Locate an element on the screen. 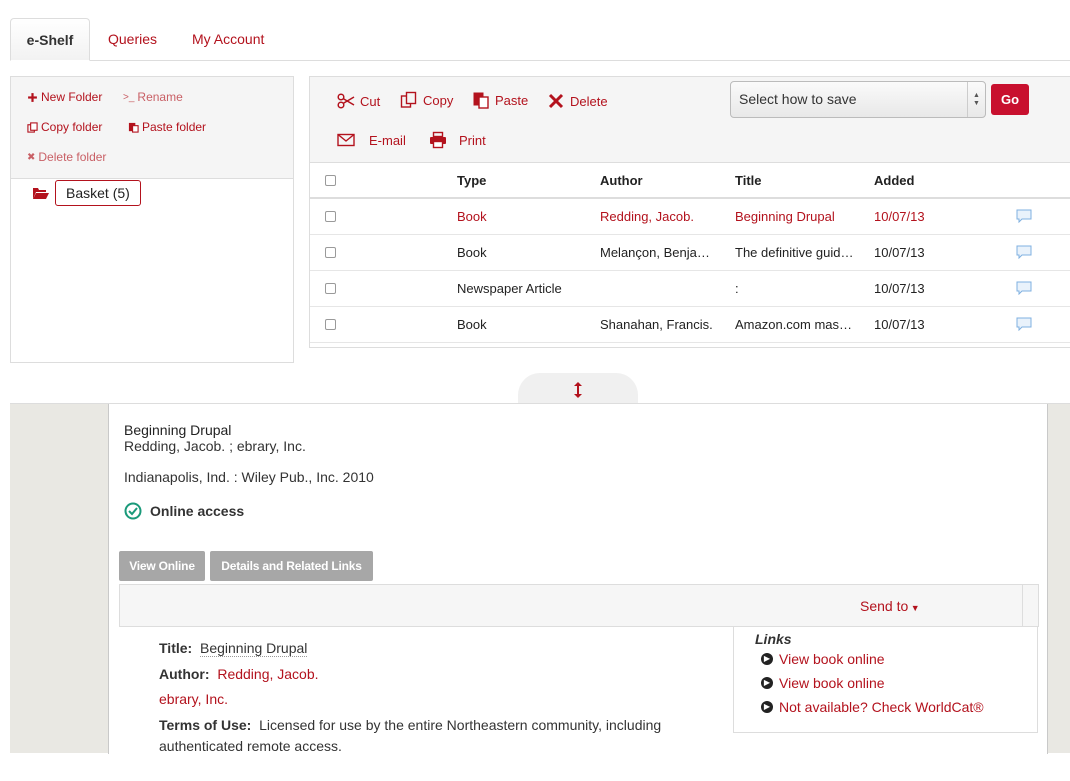 The image size is (1070, 781). availability-status: Online access is located at coordinates (184, 511).